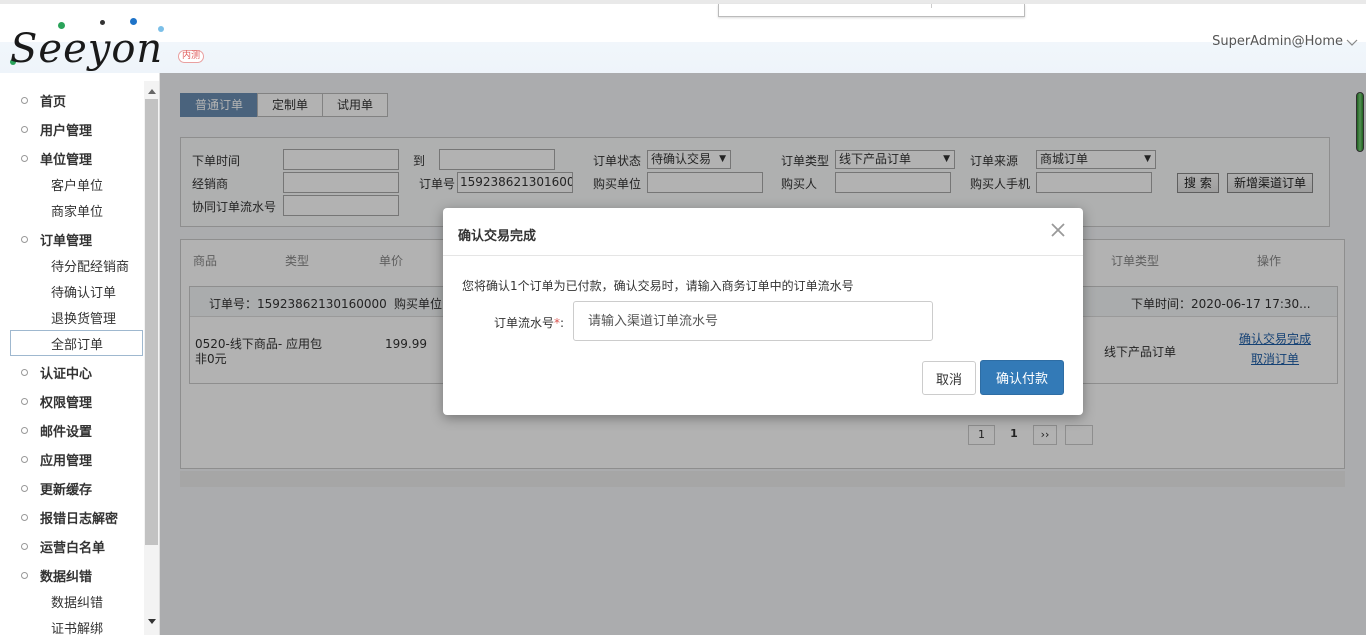 This screenshot has width=1366, height=635. I want to click on sidebar-item-label: 报错日志解密, so click(79, 519).